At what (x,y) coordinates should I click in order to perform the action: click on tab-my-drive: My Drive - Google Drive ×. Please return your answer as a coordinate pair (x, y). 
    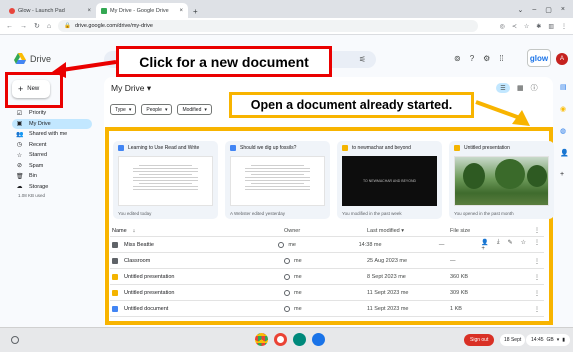
    Looking at the image, I should click on (142, 10).